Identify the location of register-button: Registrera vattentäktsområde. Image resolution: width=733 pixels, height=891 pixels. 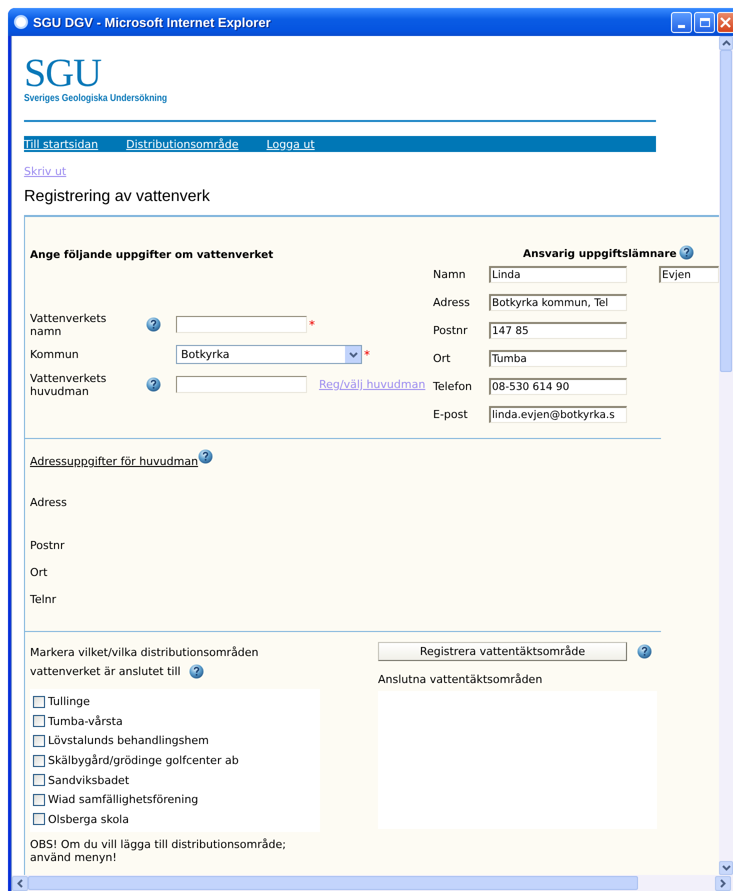
(502, 651).